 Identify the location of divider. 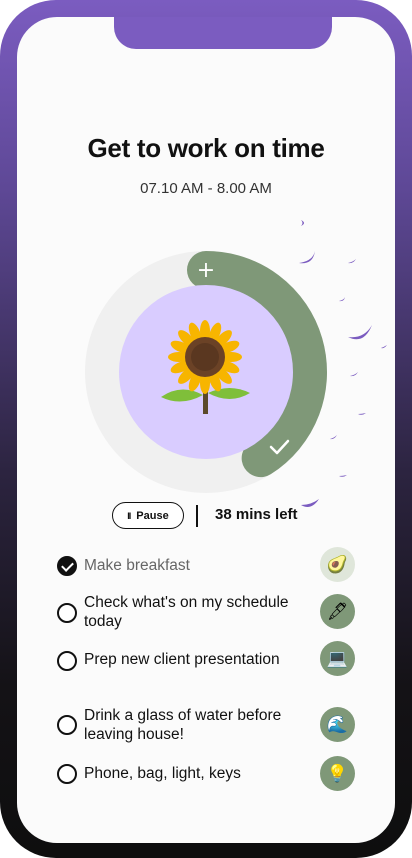
(197, 516).